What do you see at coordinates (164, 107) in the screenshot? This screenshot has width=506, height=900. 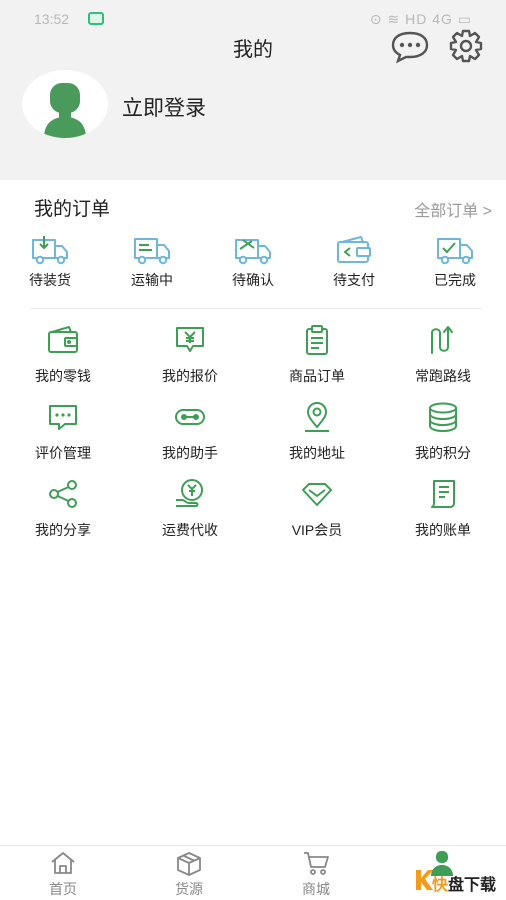 I see `login-link: 立即登录` at bounding box center [164, 107].